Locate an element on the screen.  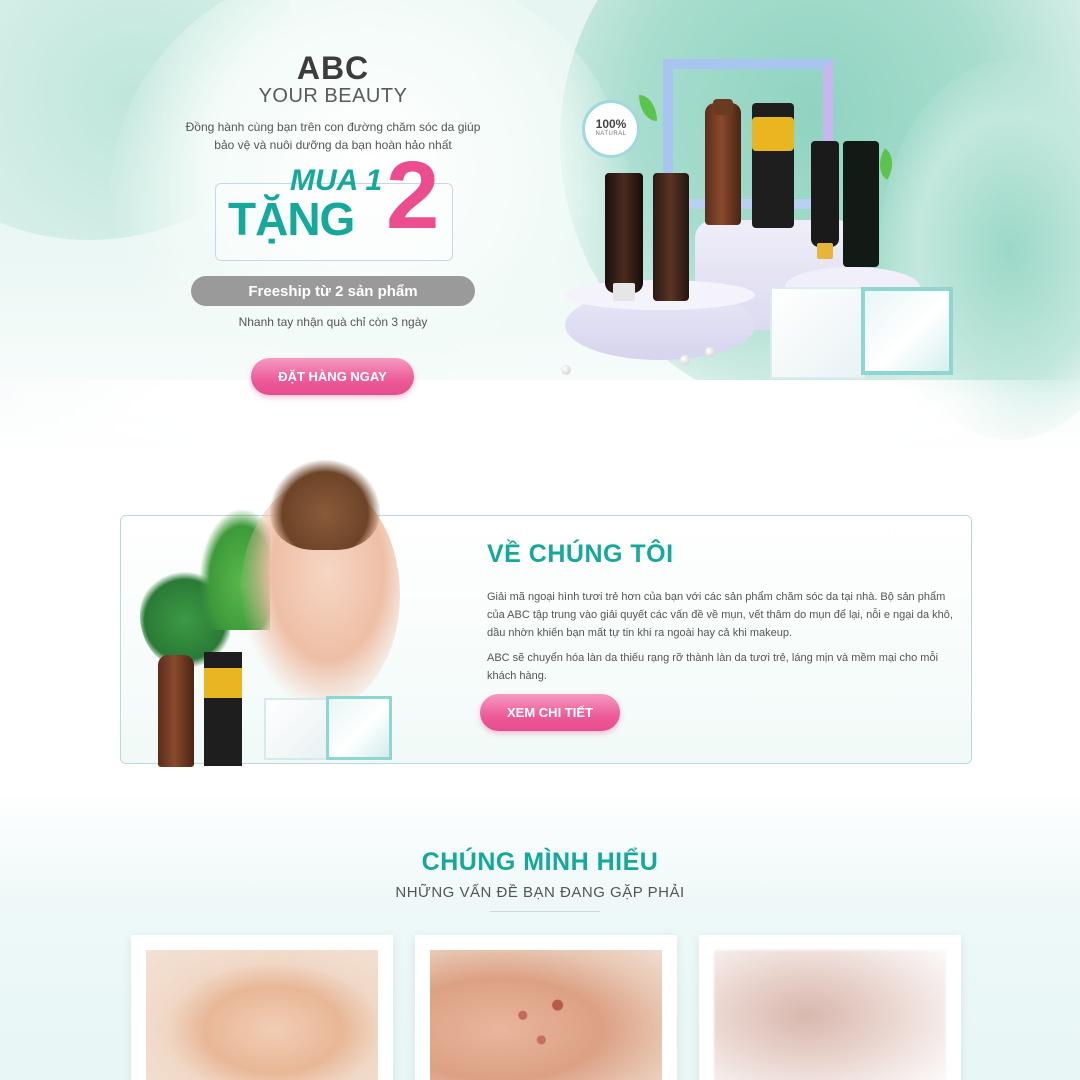
brand-name: ABC is located at coordinates (333, 68).